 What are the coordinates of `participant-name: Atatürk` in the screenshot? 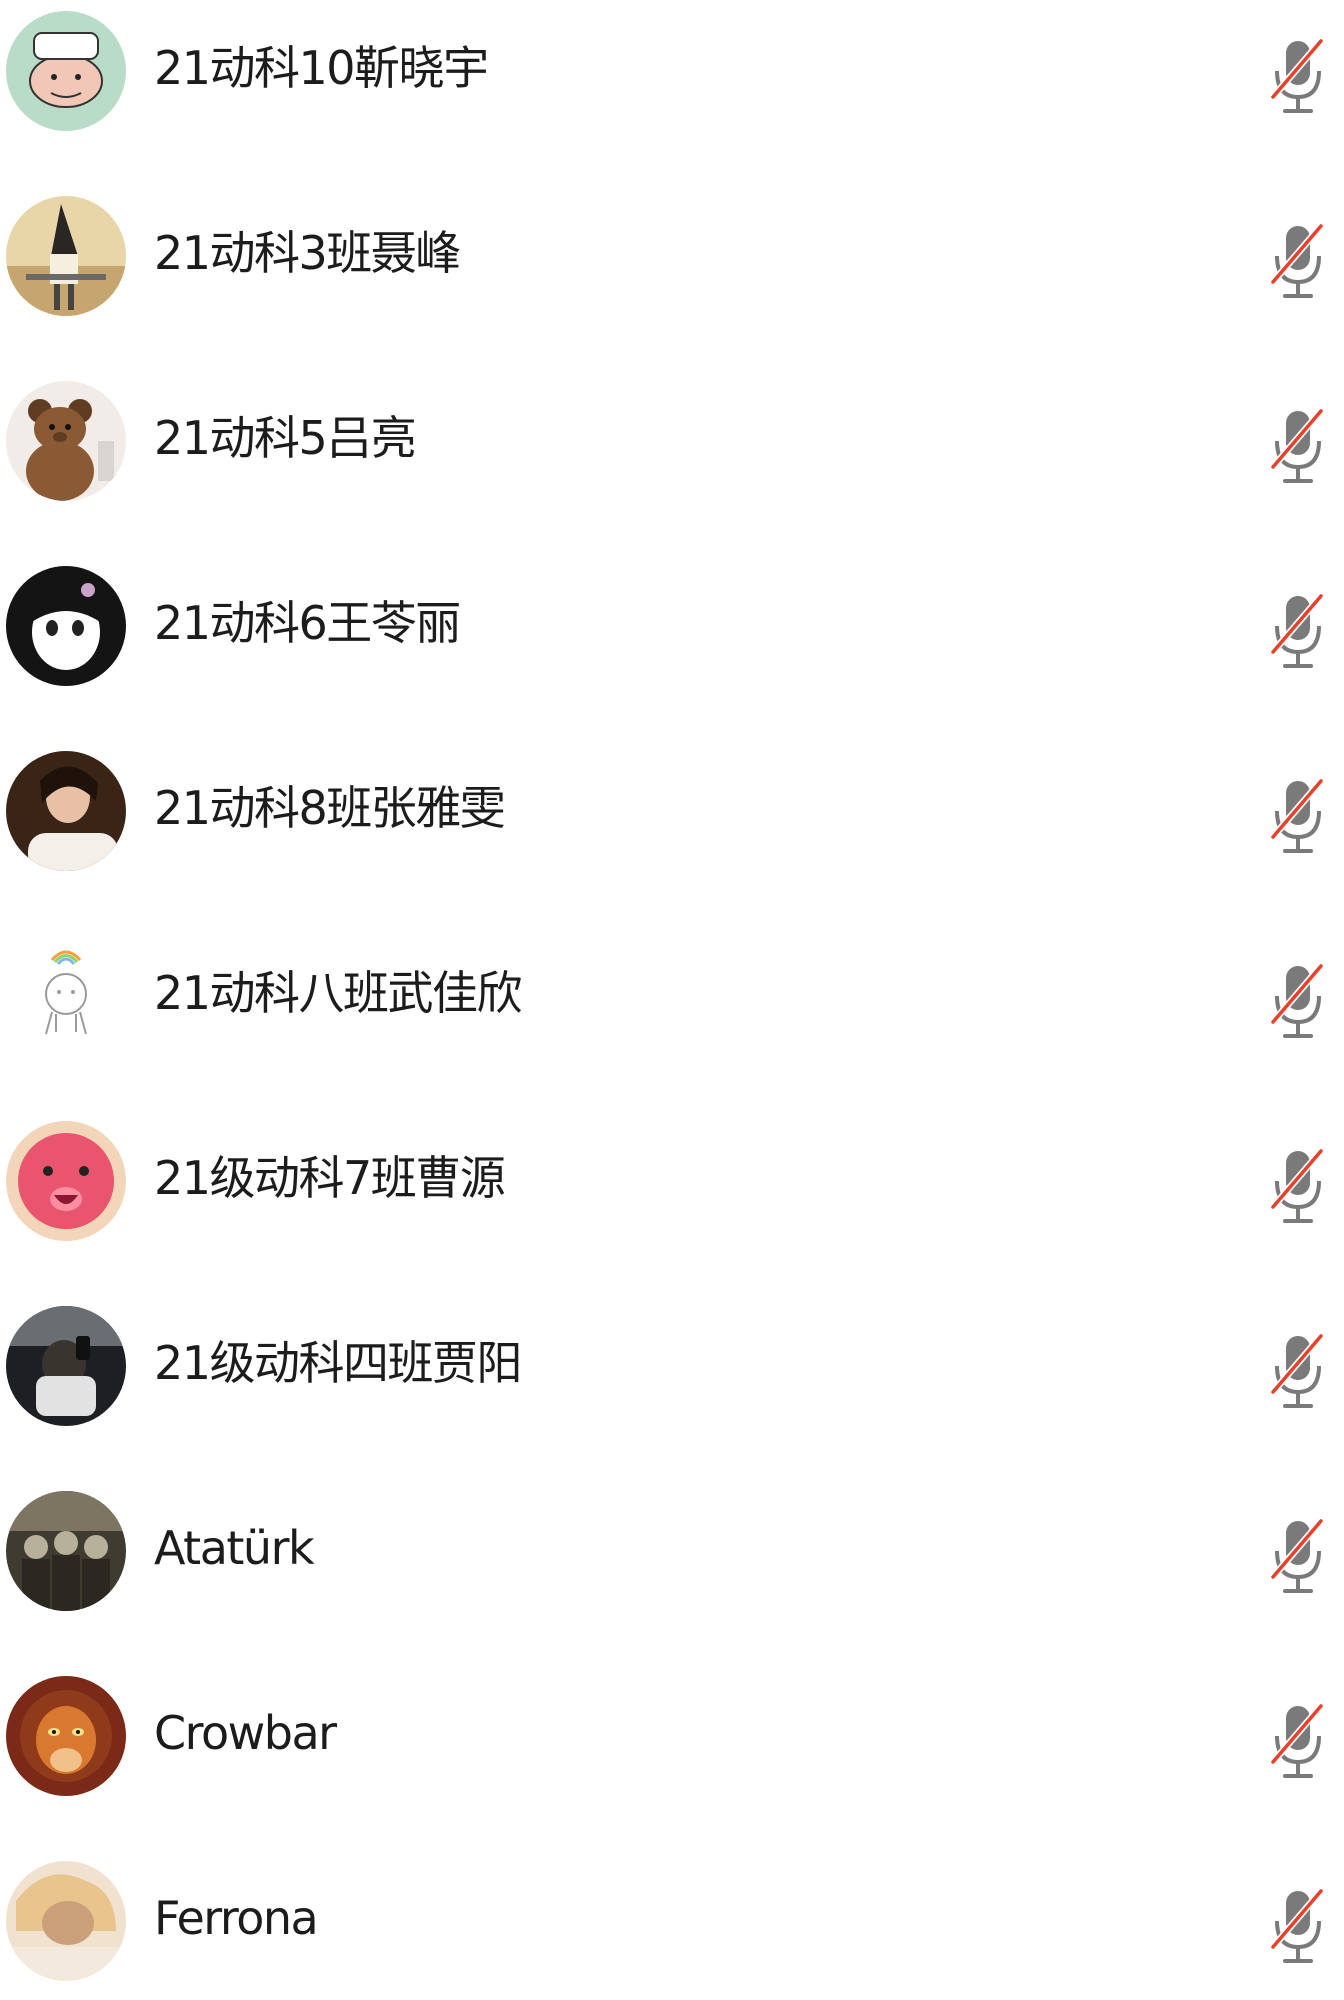 It's located at (234, 1548).